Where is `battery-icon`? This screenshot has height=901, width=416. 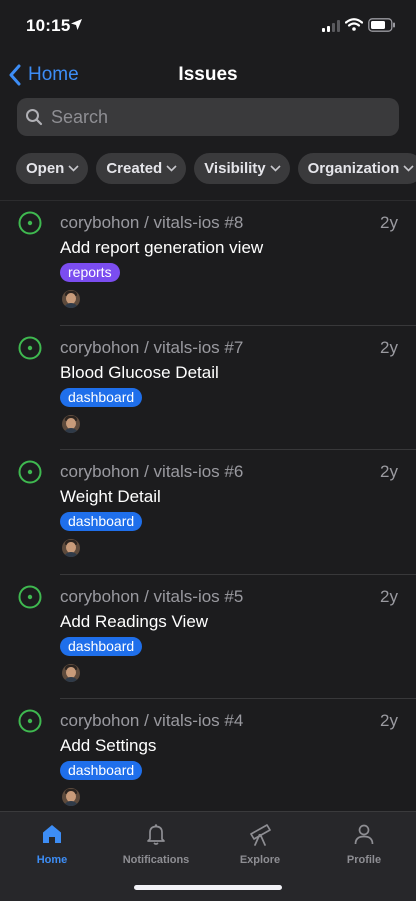
battery-icon is located at coordinates (382, 27).